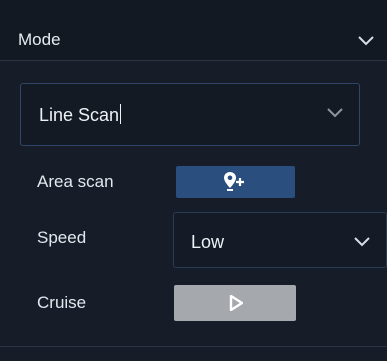 The image size is (387, 361). Describe the element at coordinates (208, 242) in the screenshot. I see `speed-select-value: Low` at that location.